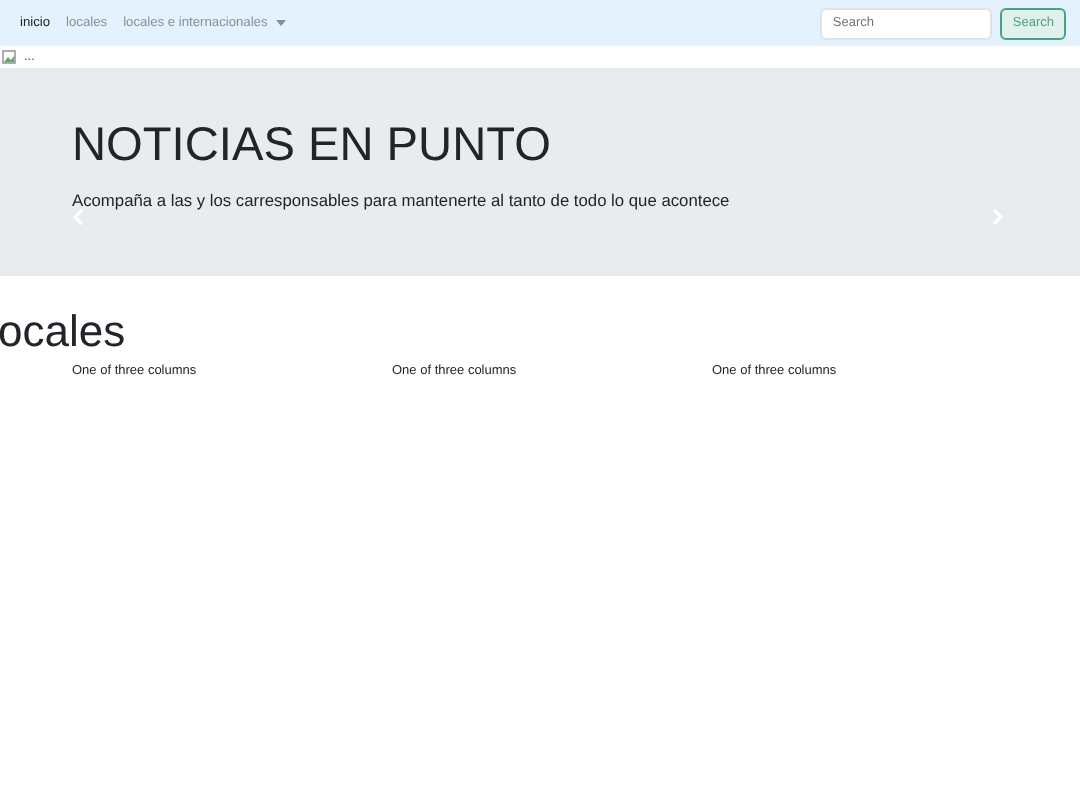 The height and width of the screenshot is (810, 1080). Describe the element at coordinates (402, 200) in the screenshot. I see `carousel-caption: Acompaña a las y los carresponsables para mantenerte al tanto de todo lo que acontece` at that location.